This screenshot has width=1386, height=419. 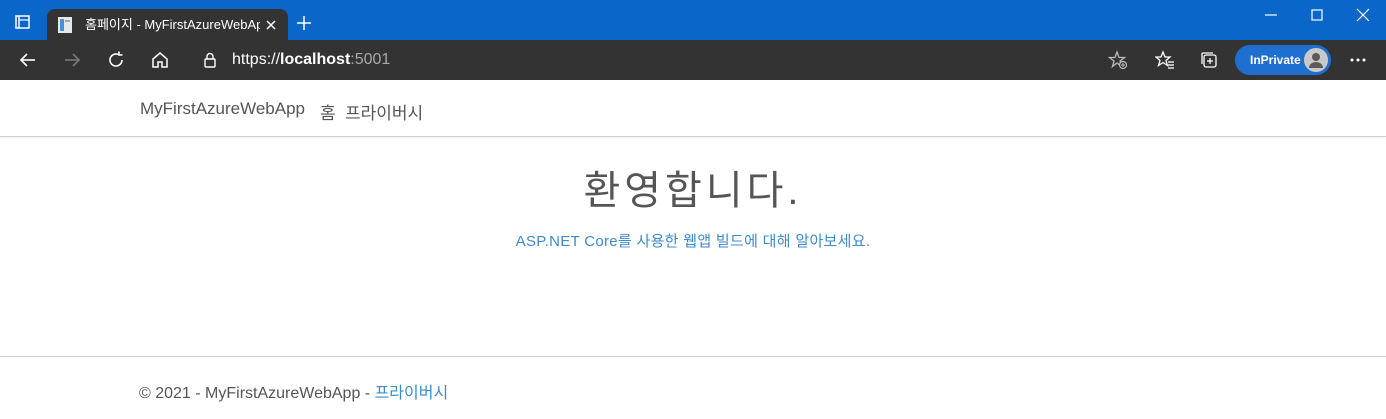 I want to click on url-scheme: https://, so click(x=256, y=59).